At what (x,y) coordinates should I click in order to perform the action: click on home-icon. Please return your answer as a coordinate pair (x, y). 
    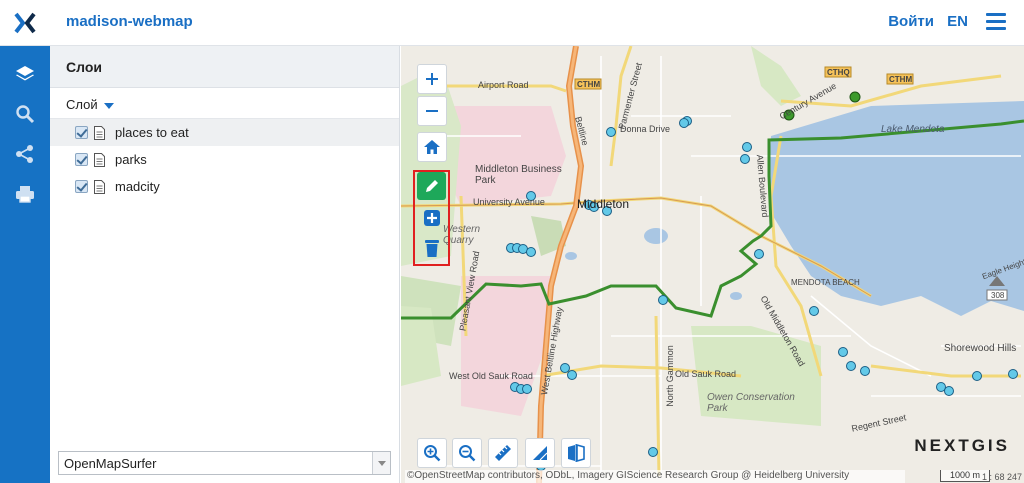
    Looking at the image, I should click on (432, 147).